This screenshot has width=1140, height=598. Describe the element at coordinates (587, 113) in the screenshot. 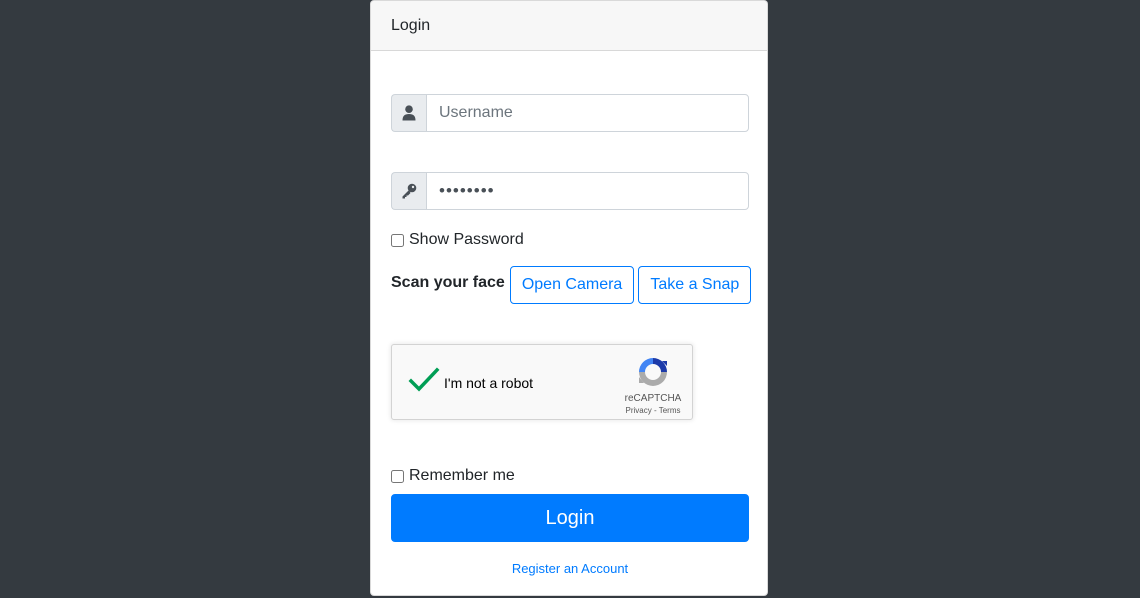

I see `username-input` at that location.